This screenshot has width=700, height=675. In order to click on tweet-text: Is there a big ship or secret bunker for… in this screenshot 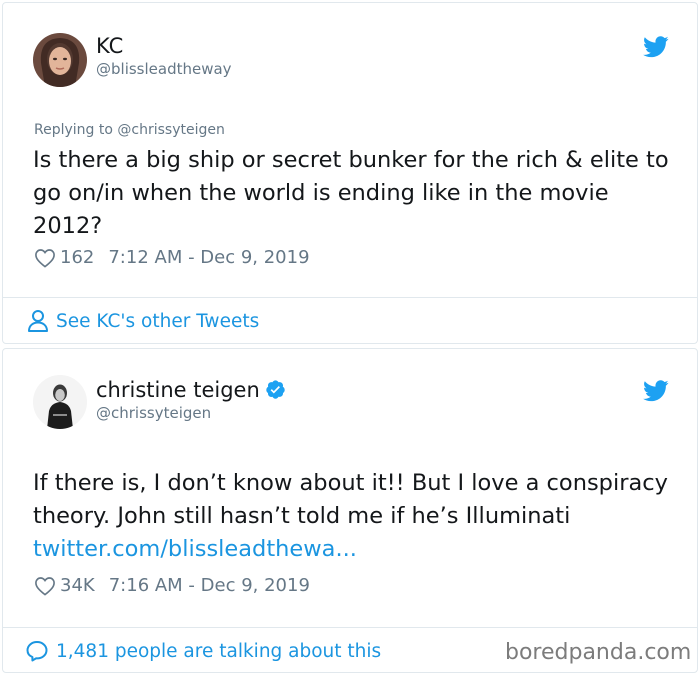, I will do `click(351, 193)`.